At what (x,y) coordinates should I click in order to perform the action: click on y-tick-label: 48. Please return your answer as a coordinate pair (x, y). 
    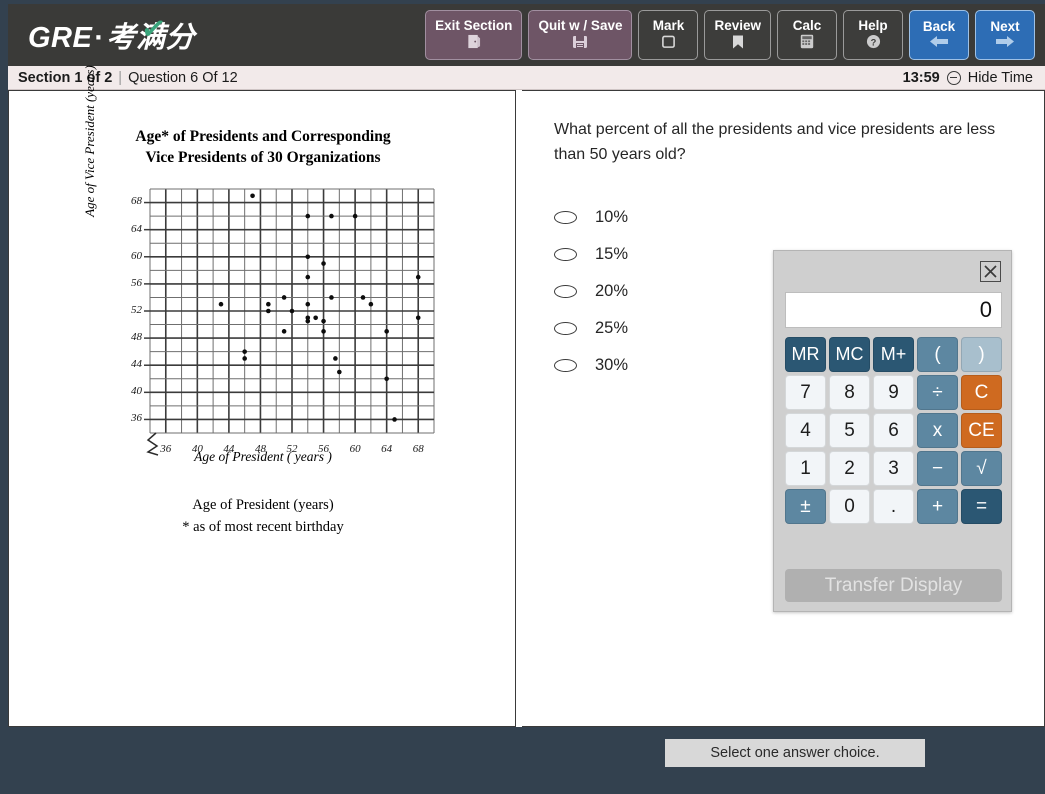
    Looking at the image, I should click on (136, 336).